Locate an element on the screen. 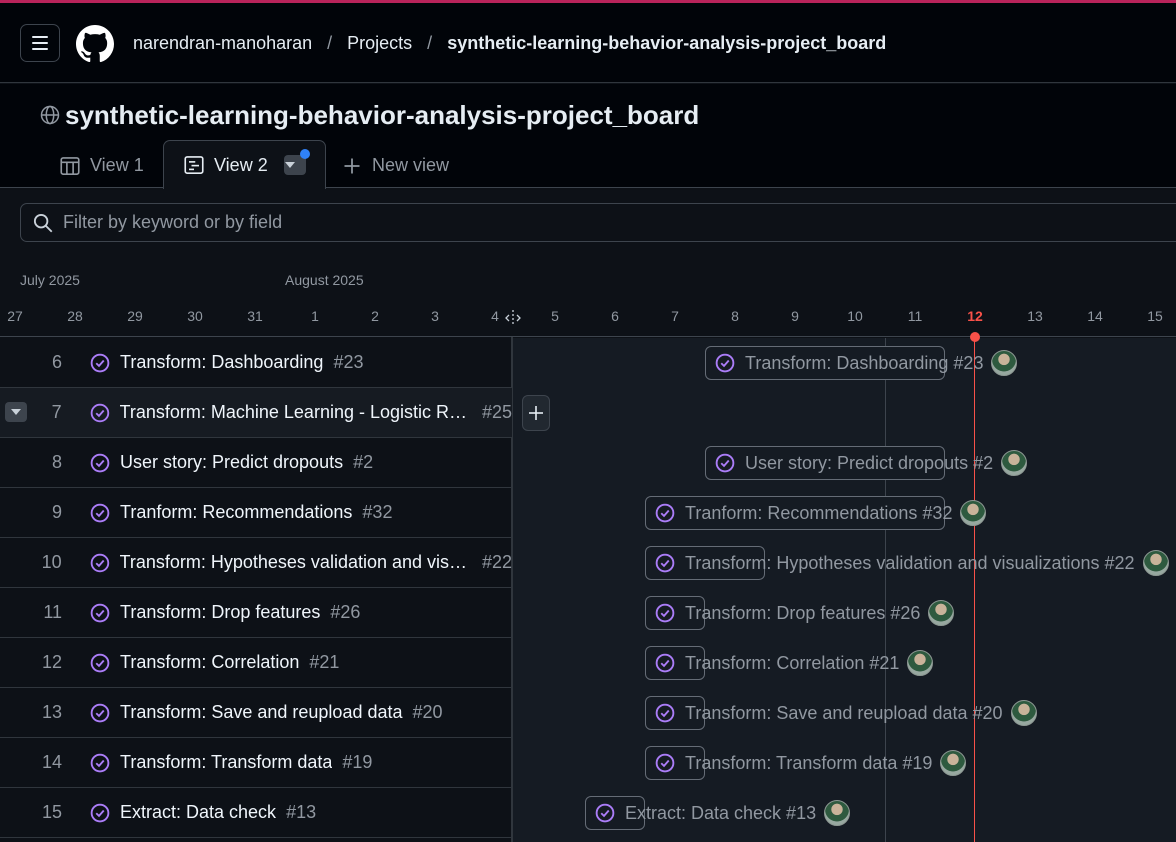 Image resolution: width=1176 pixels, height=842 pixels. issue-number: #23 is located at coordinates (348, 362).